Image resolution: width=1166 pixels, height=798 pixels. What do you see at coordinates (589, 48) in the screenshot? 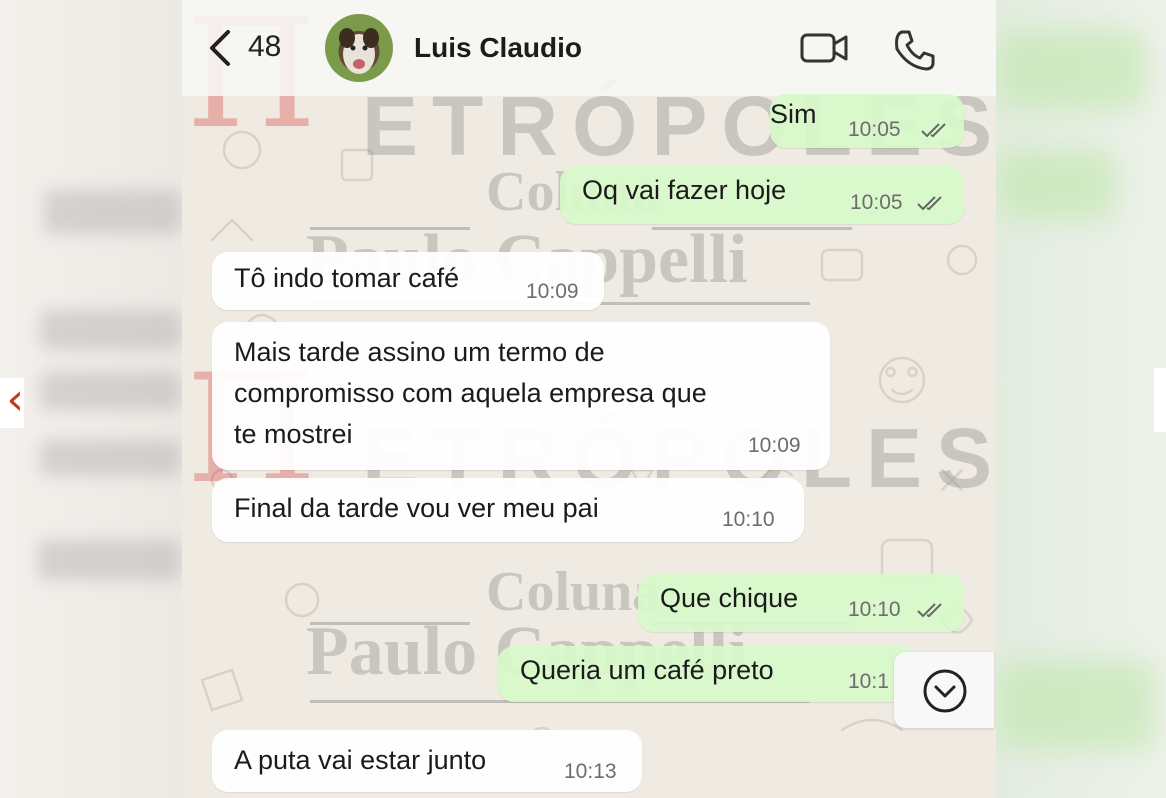
I see `chat-header: 48 Luis Claudio` at bounding box center [589, 48].